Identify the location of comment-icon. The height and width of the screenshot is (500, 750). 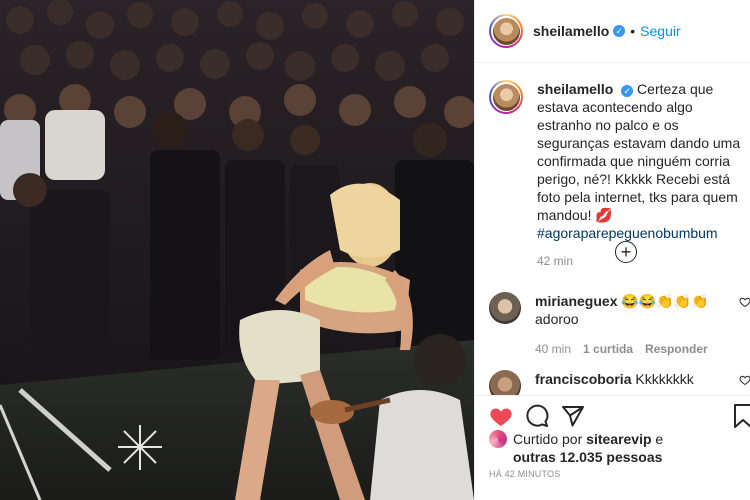
(537, 416).